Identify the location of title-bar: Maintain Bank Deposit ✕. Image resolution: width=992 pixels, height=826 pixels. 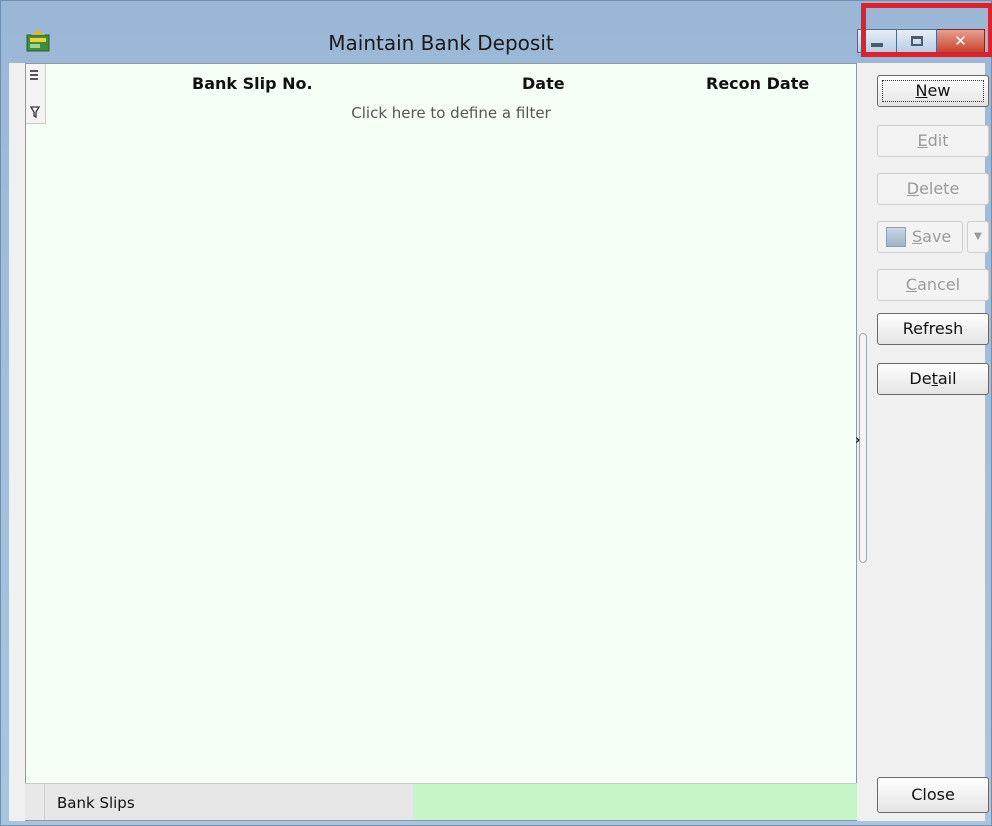
(496, 32).